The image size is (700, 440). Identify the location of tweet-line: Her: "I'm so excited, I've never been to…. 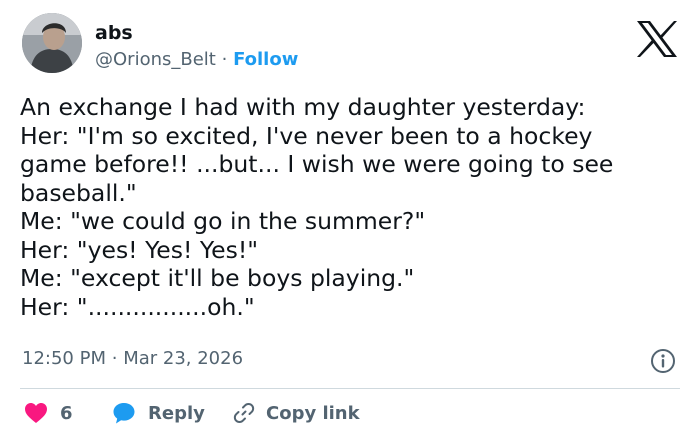
(306, 135).